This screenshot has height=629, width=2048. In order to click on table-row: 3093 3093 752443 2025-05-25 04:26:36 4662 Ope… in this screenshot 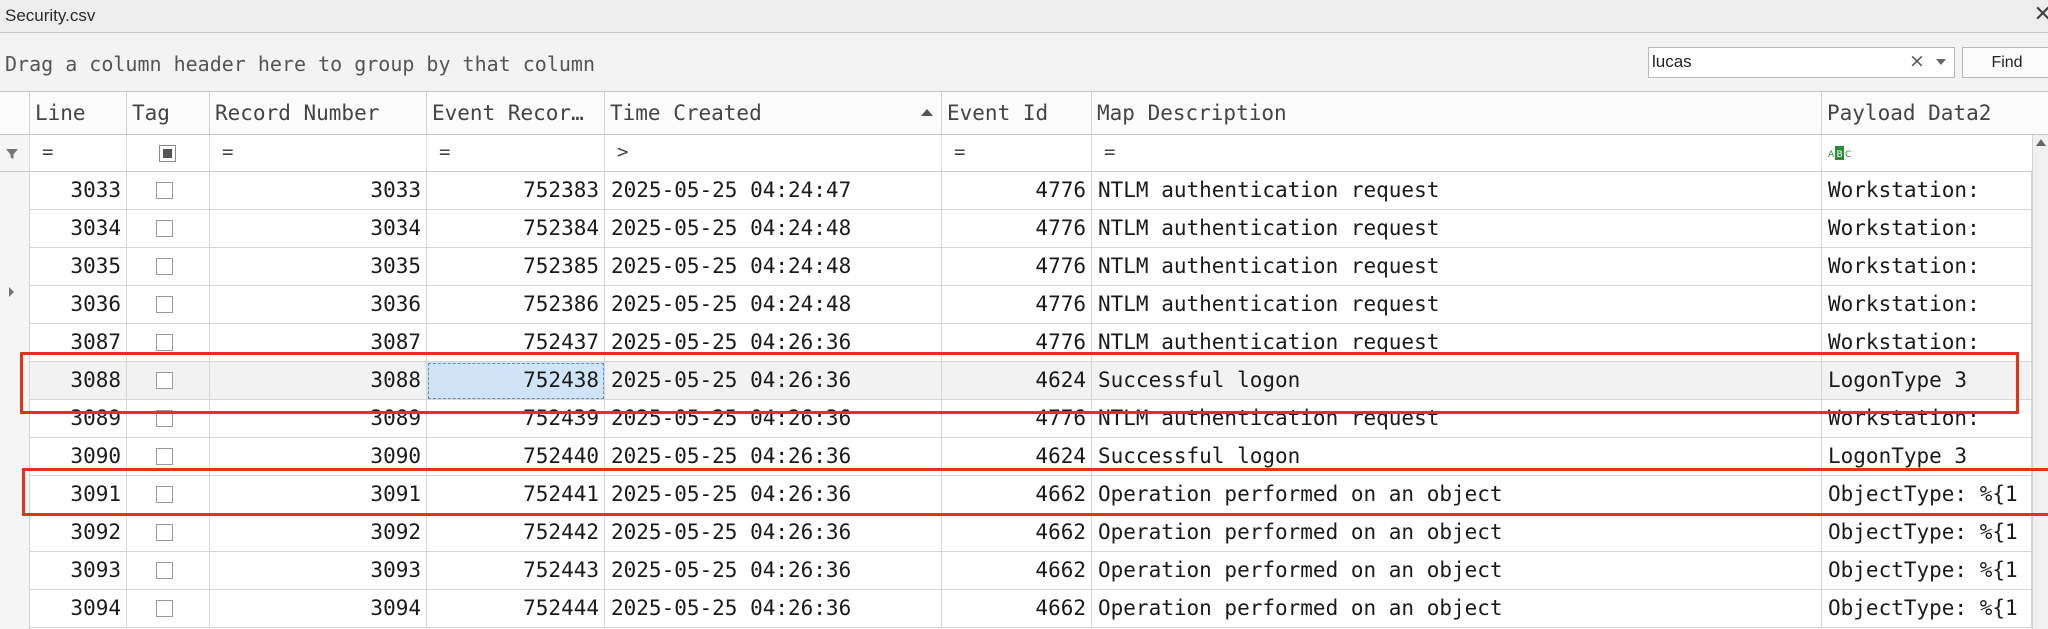, I will do `click(1031, 571)`.